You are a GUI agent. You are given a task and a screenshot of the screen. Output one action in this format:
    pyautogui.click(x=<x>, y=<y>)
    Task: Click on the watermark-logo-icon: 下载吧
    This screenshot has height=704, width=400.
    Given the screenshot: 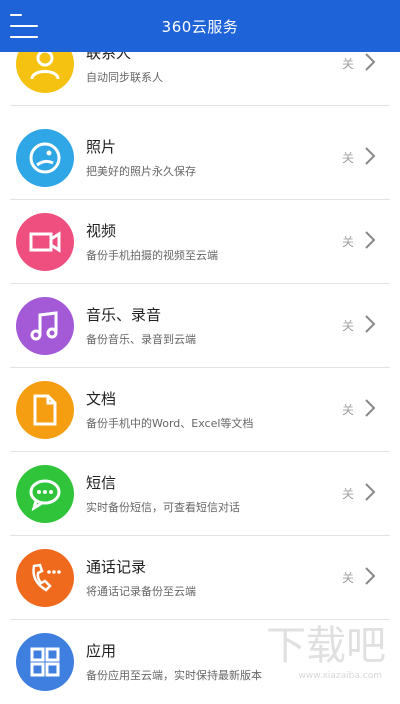 What is the action you would take?
    pyautogui.click(x=326, y=646)
    